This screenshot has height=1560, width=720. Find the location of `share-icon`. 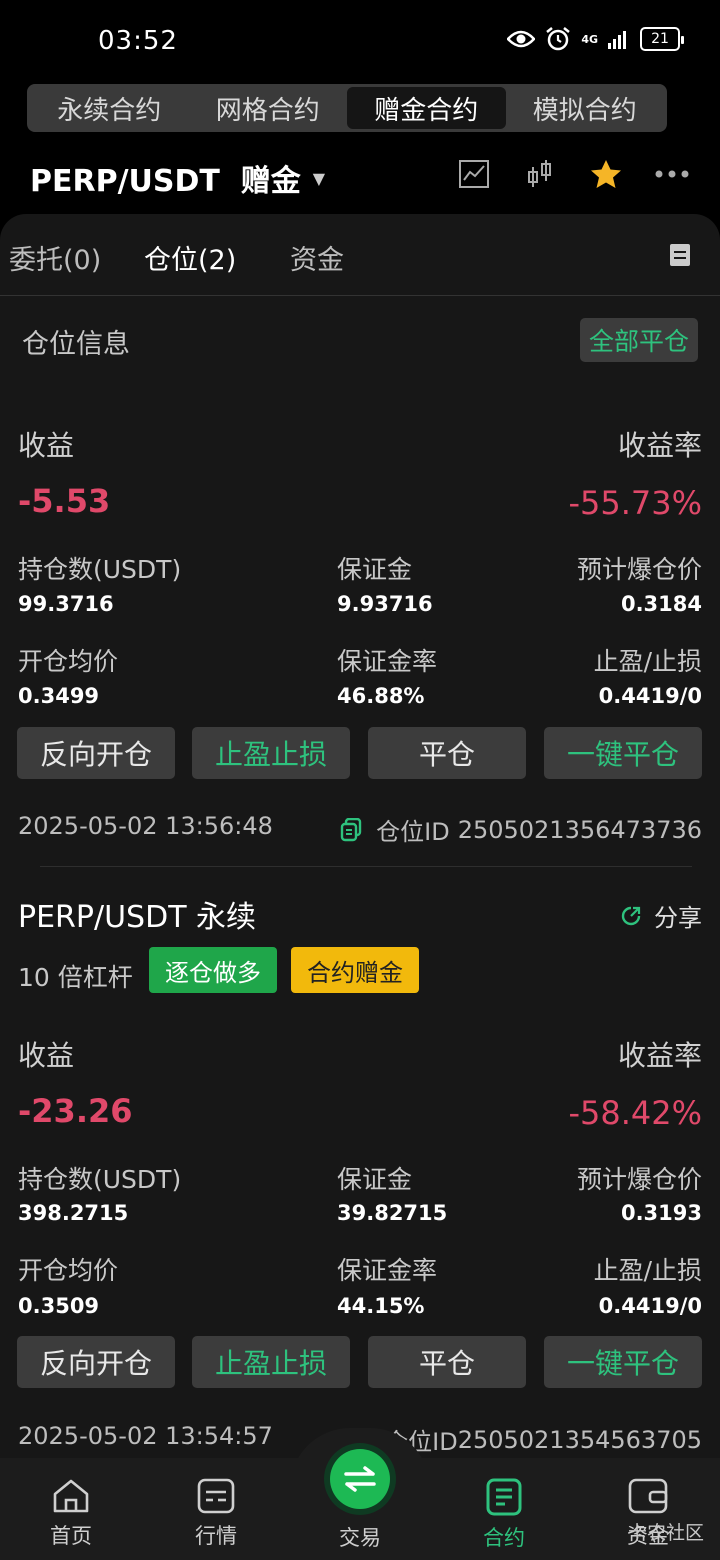

share-icon is located at coordinates (631, 915).